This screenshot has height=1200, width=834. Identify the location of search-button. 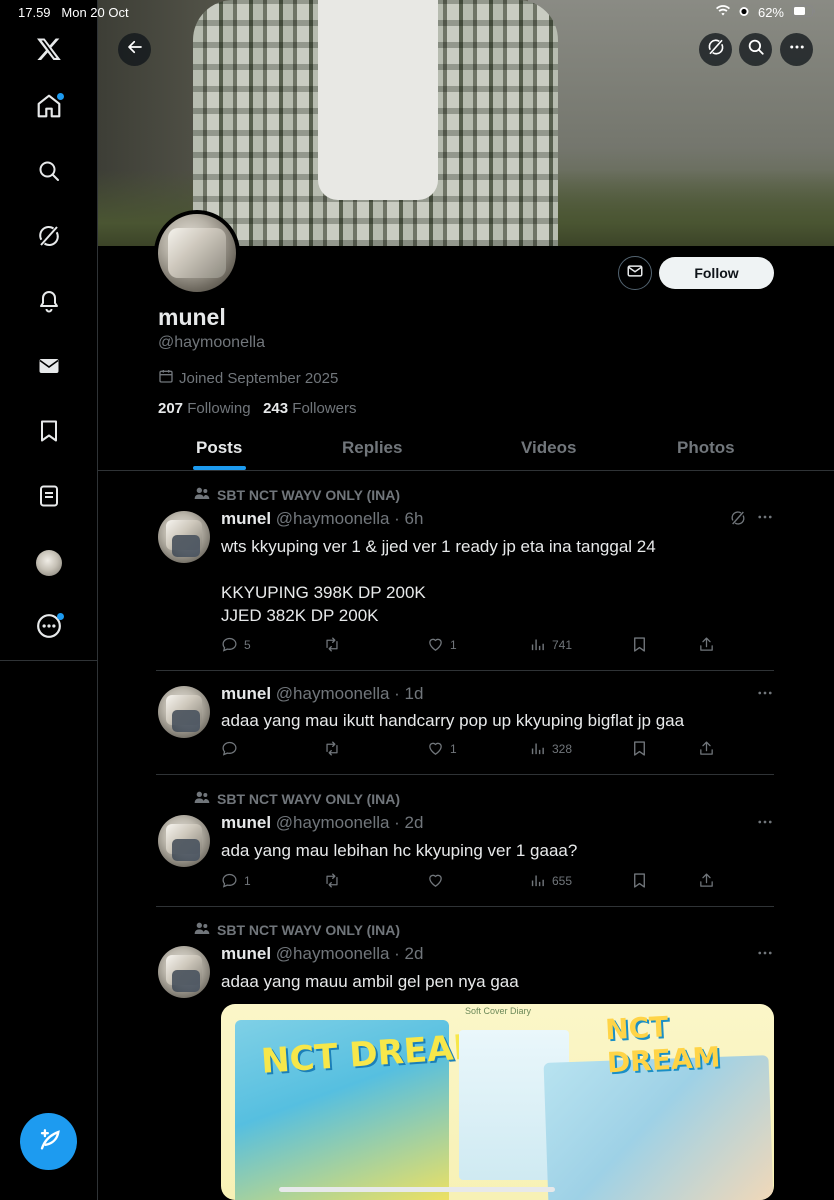
(755, 49).